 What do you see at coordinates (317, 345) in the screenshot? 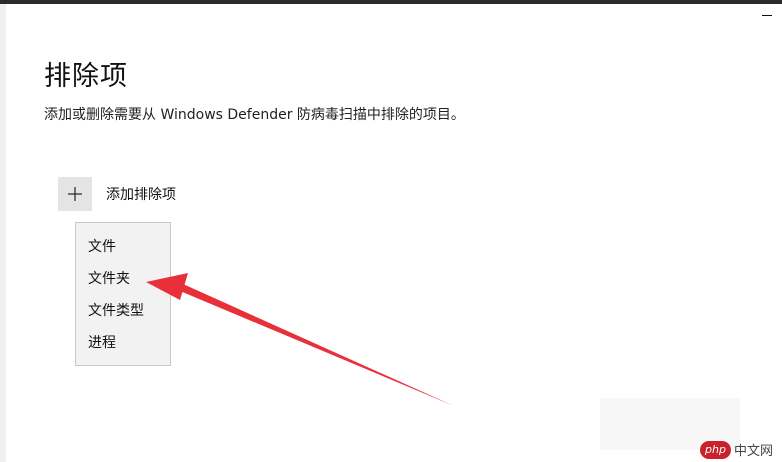
I see `annotation-arrow-shaft` at bounding box center [317, 345].